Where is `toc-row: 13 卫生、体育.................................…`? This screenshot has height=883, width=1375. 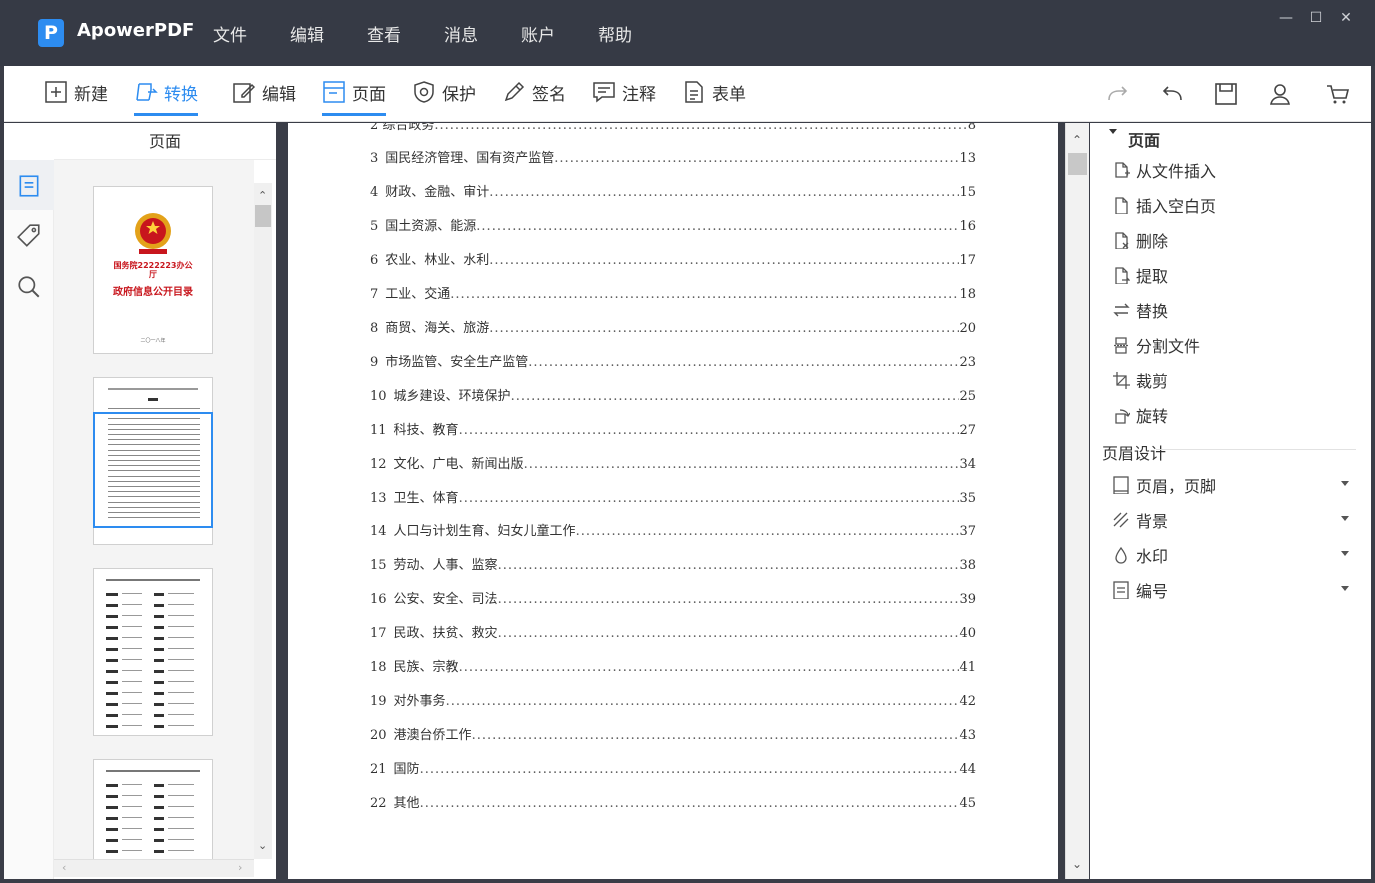 toc-row: 13 卫生、体育.................................… is located at coordinates (673, 497).